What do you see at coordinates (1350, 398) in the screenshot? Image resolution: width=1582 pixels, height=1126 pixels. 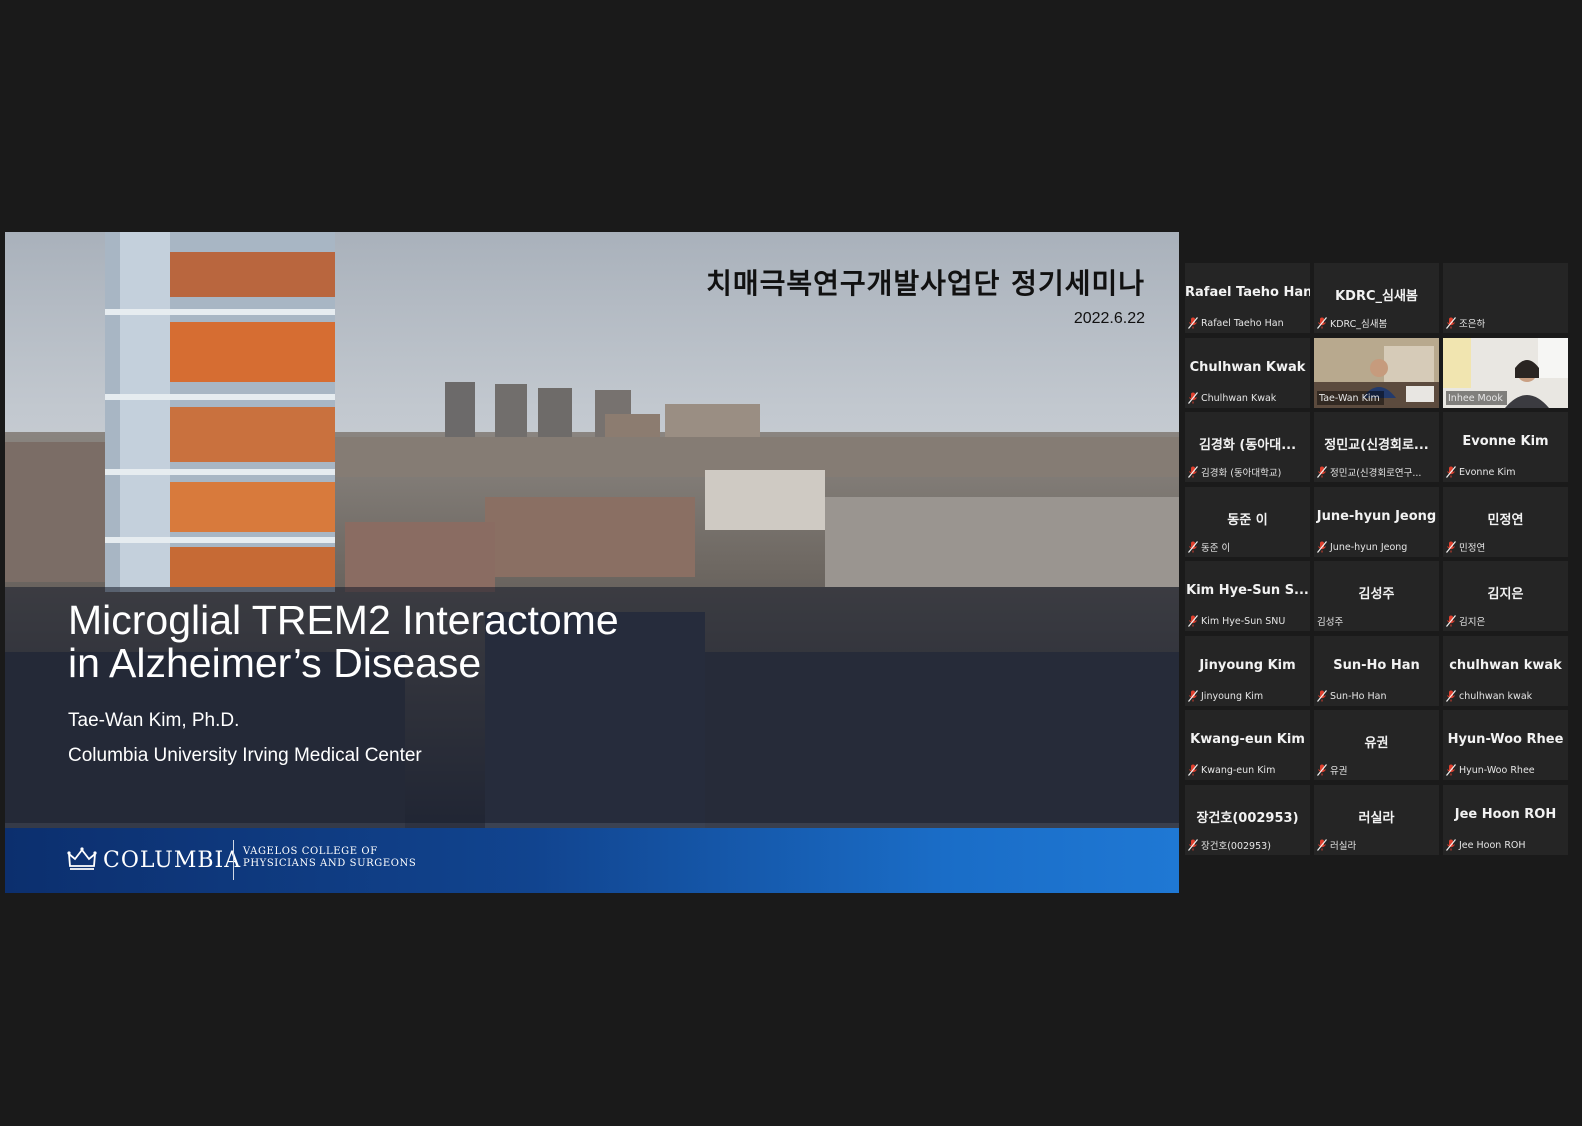 I see `participant-name-label: Tae-Wan Kim` at bounding box center [1350, 398].